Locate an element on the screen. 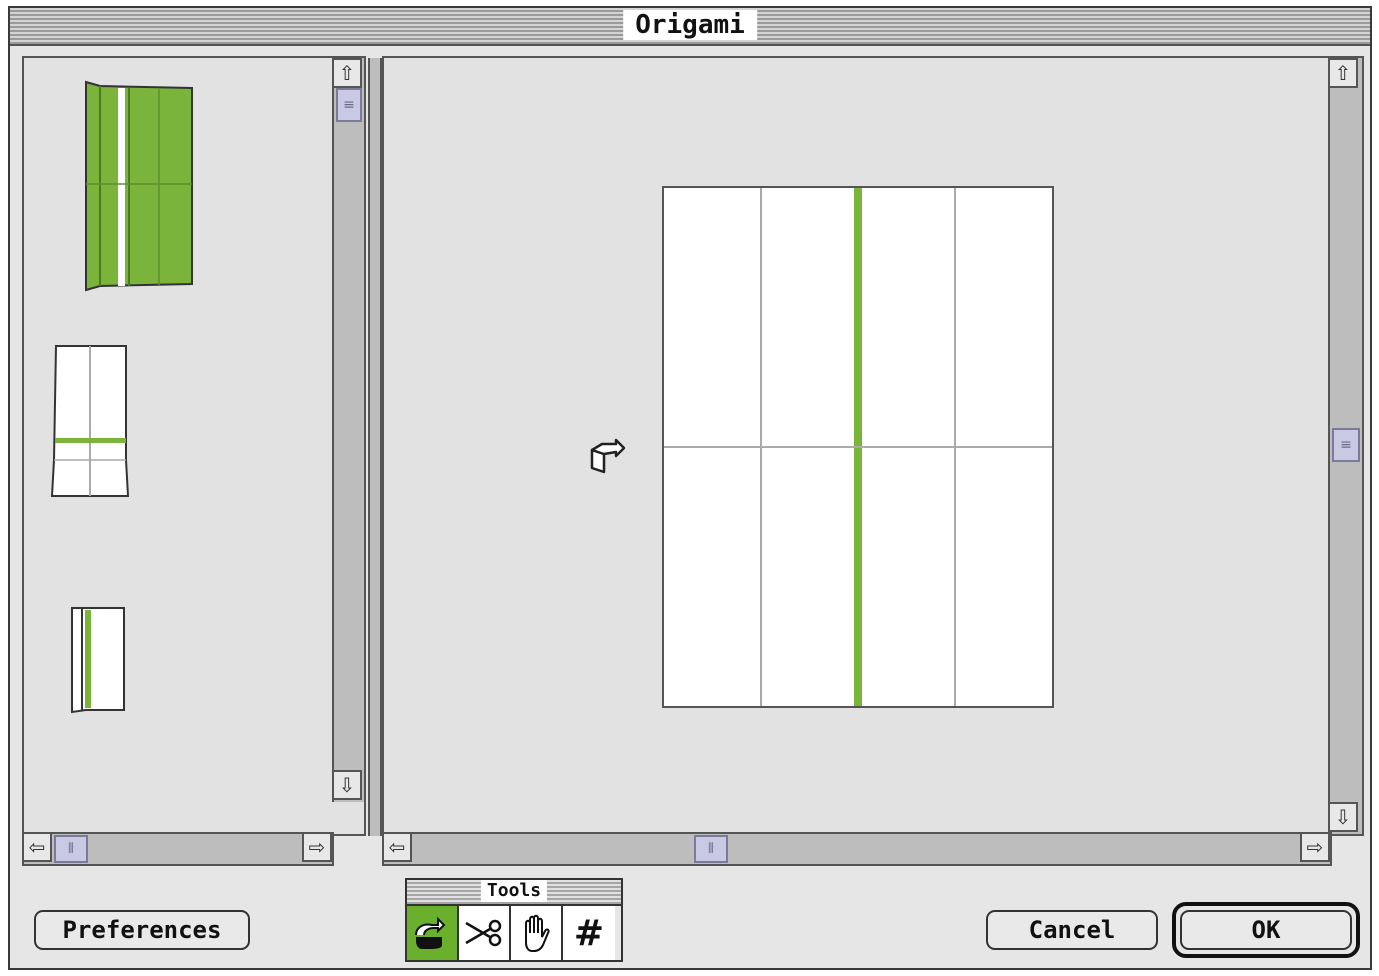  steps-horizontal-scrollbar: ⇦ ⦀ ⇨ is located at coordinates (178, 849).